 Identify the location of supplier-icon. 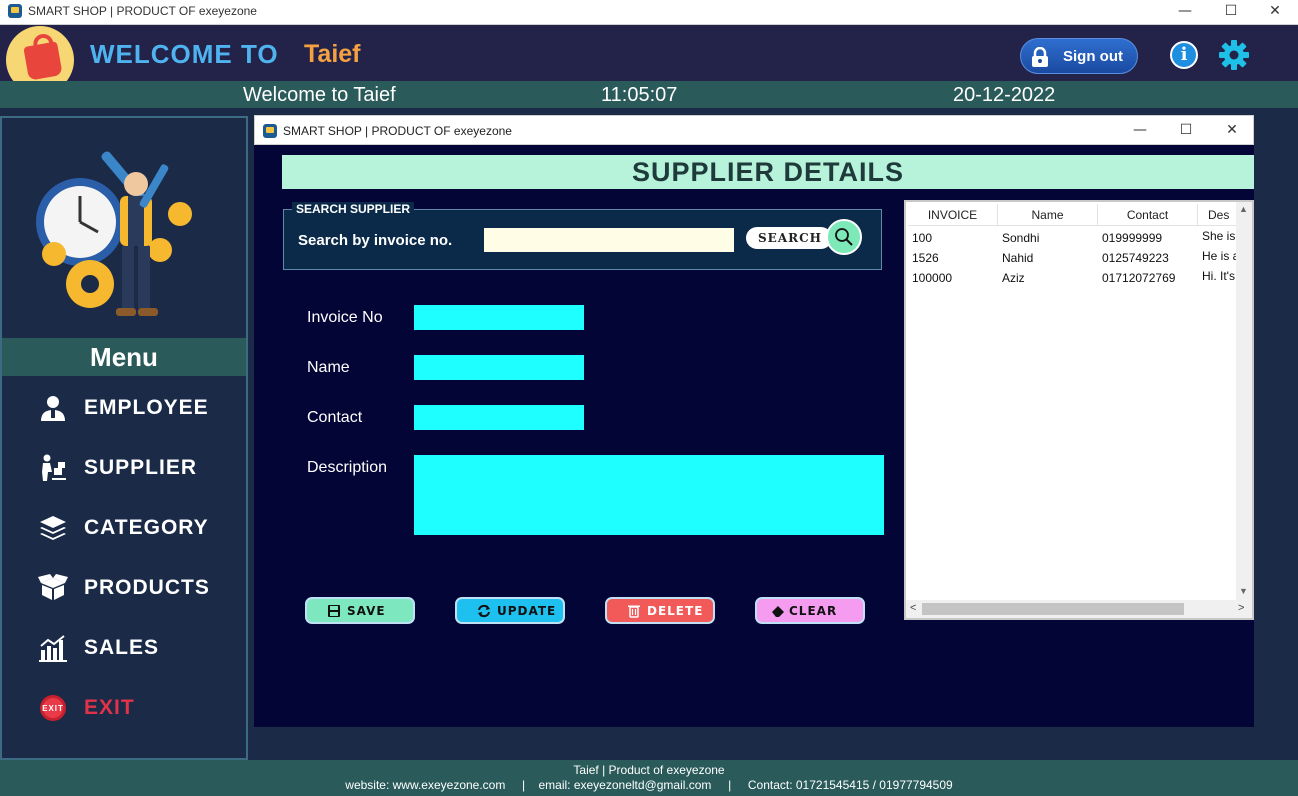
(54, 467).